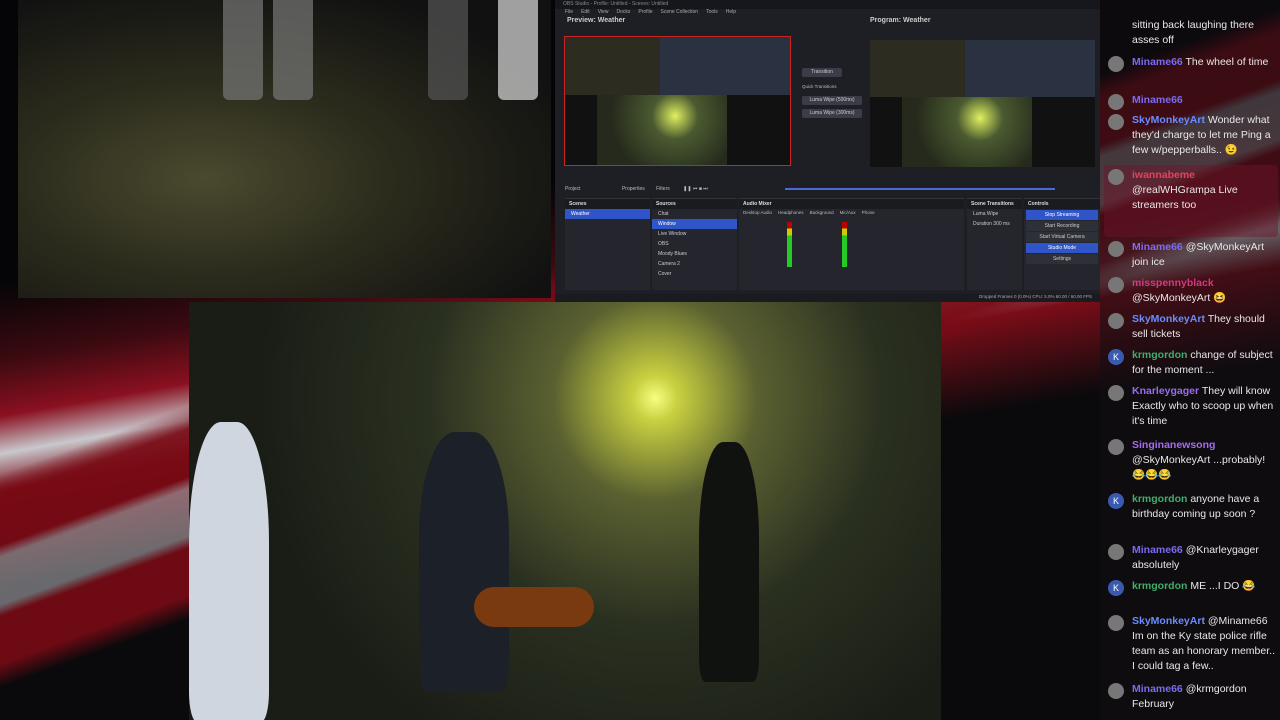  What do you see at coordinates (694, 244) in the screenshot?
I see `source-item: OBS` at bounding box center [694, 244].